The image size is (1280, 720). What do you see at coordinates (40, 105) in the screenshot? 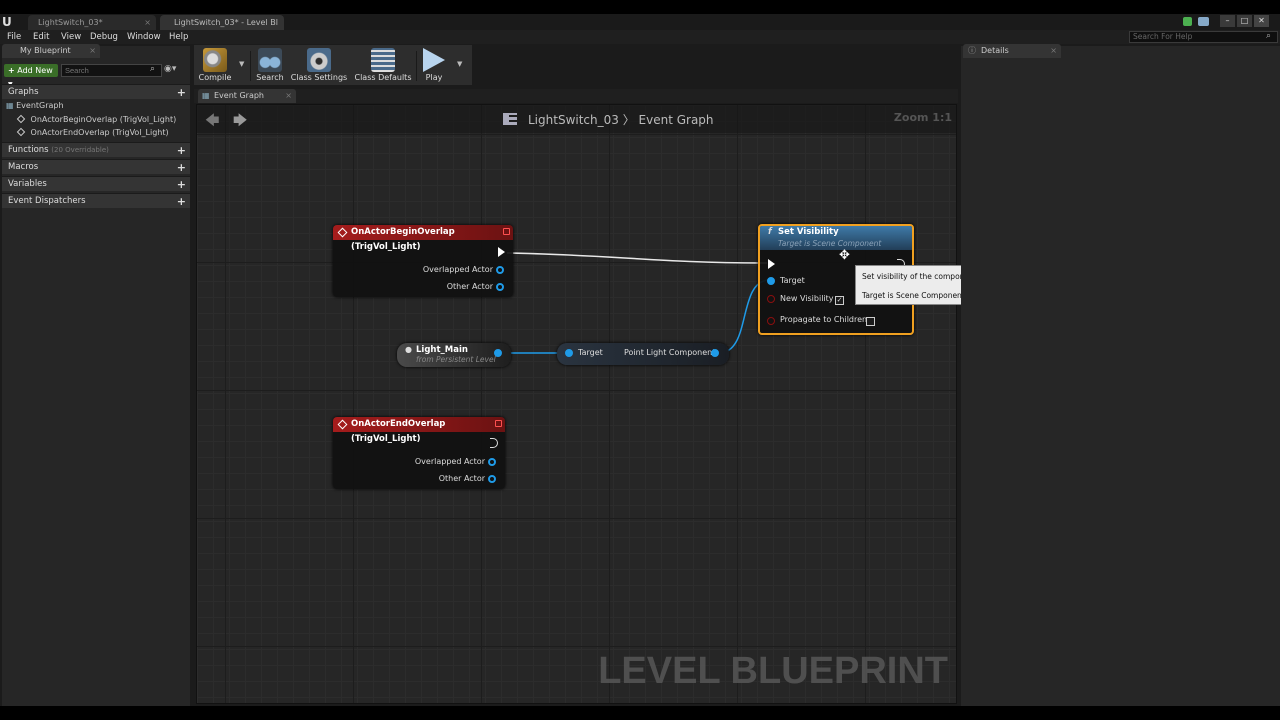
I see `tree-item-label: EventGraph` at bounding box center [40, 105].